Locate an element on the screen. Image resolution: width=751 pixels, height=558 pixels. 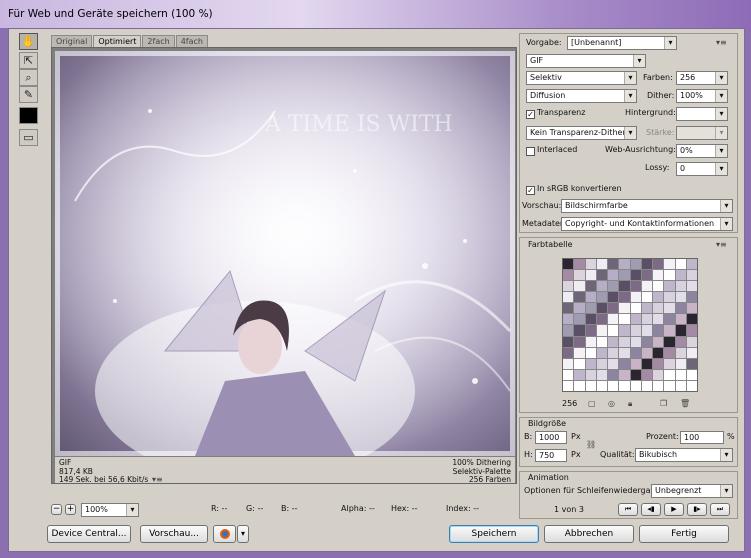
new-color-icon: ❐ is located at coordinates (663, 403).